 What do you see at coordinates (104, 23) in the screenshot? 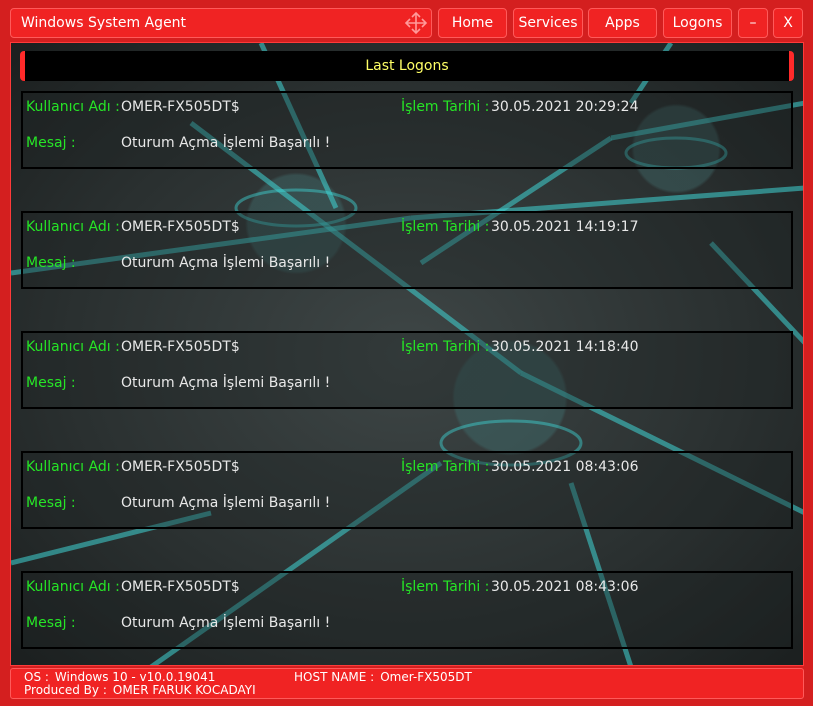
I see `window-title: Windows System Agent` at bounding box center [104, 23].